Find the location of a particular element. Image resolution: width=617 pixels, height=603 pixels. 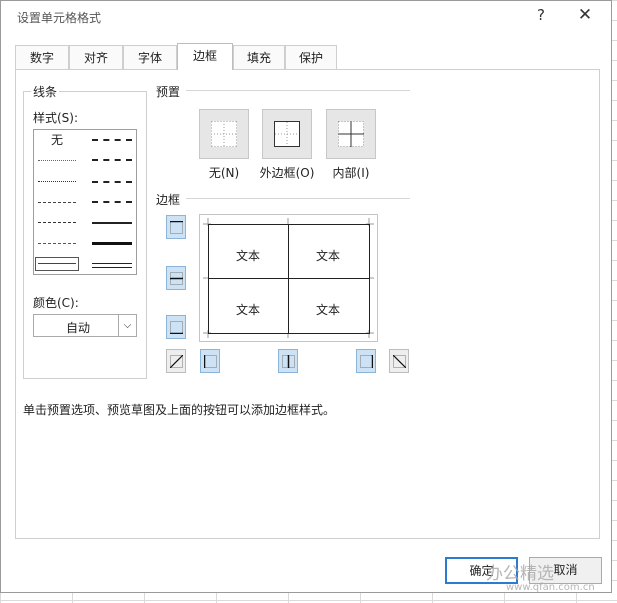

close-button: ✕ is located at coordinates (585, 15).